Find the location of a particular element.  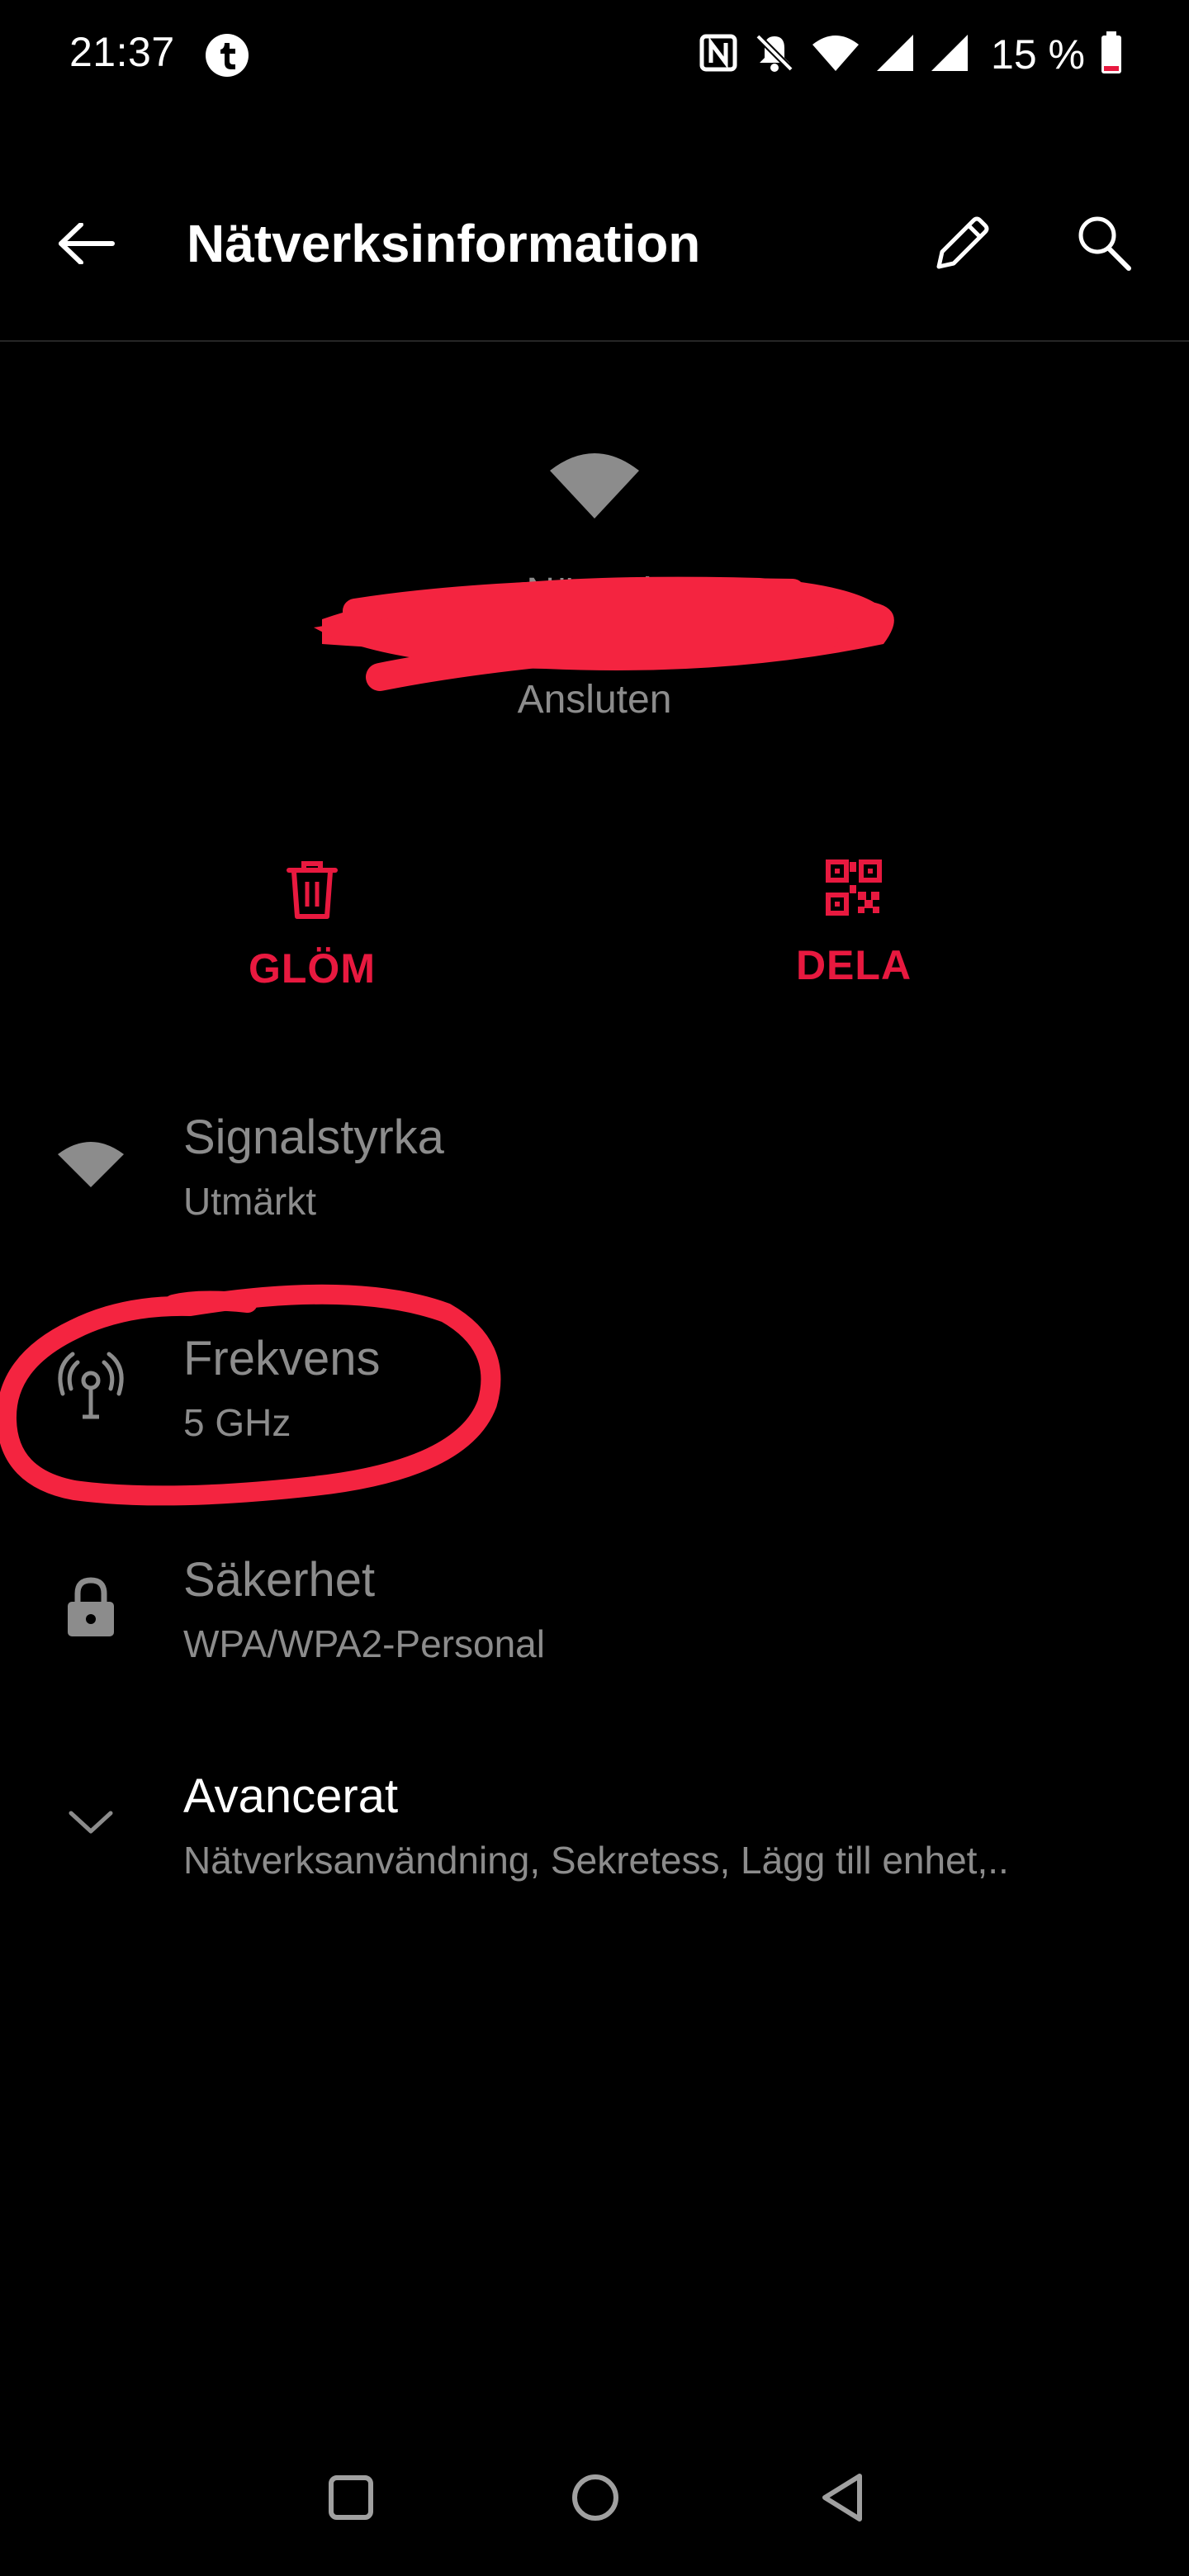

advanced-title: Avancerat is located at coordinates (291, 1796).